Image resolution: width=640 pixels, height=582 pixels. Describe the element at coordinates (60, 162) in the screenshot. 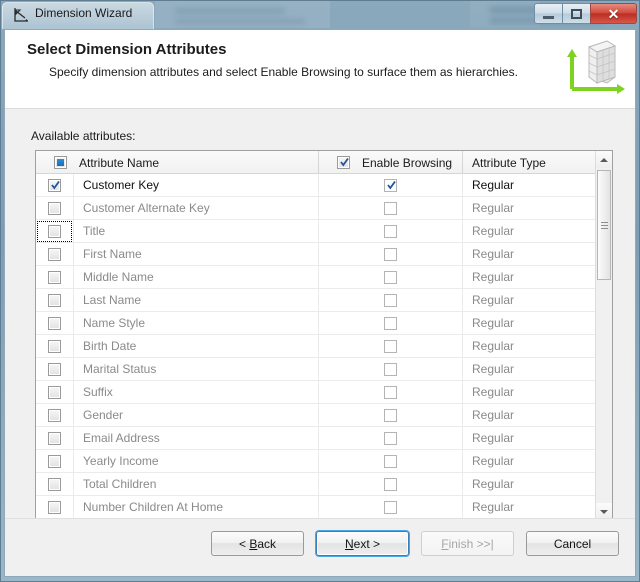

I see `select-all-checkbox` at that location.